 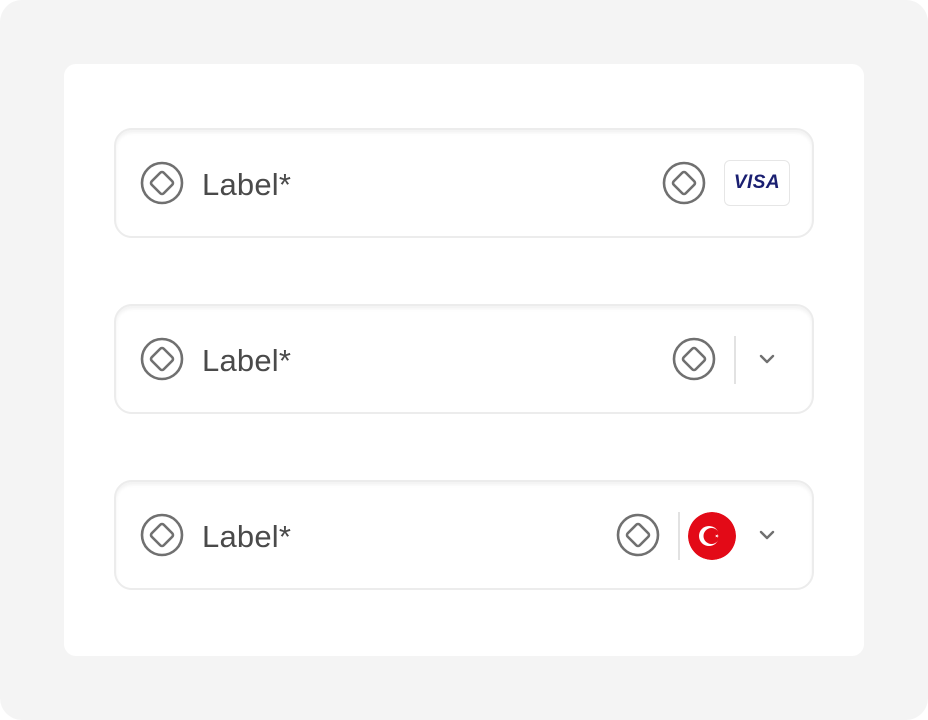 What do you see at coordinates (464, 183) in the screenshot?
I see `card-number-field: Label* VISA` at bounding box center [464, 183].